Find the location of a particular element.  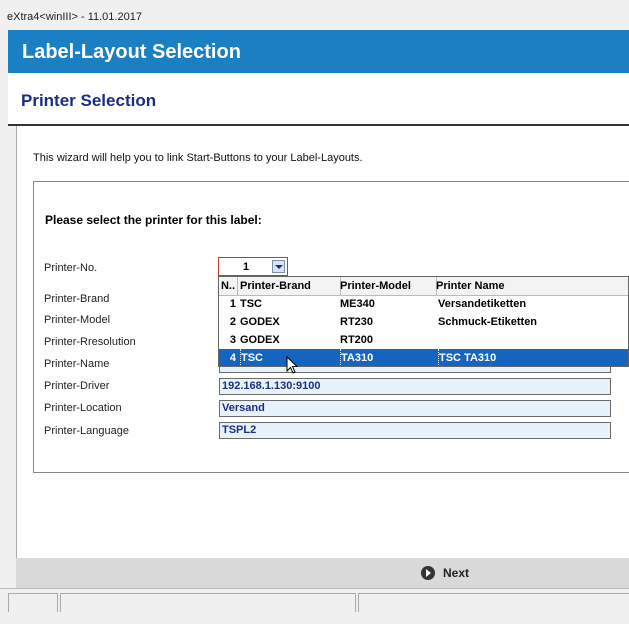

next-button: Next is located at coordinates (445, 573).